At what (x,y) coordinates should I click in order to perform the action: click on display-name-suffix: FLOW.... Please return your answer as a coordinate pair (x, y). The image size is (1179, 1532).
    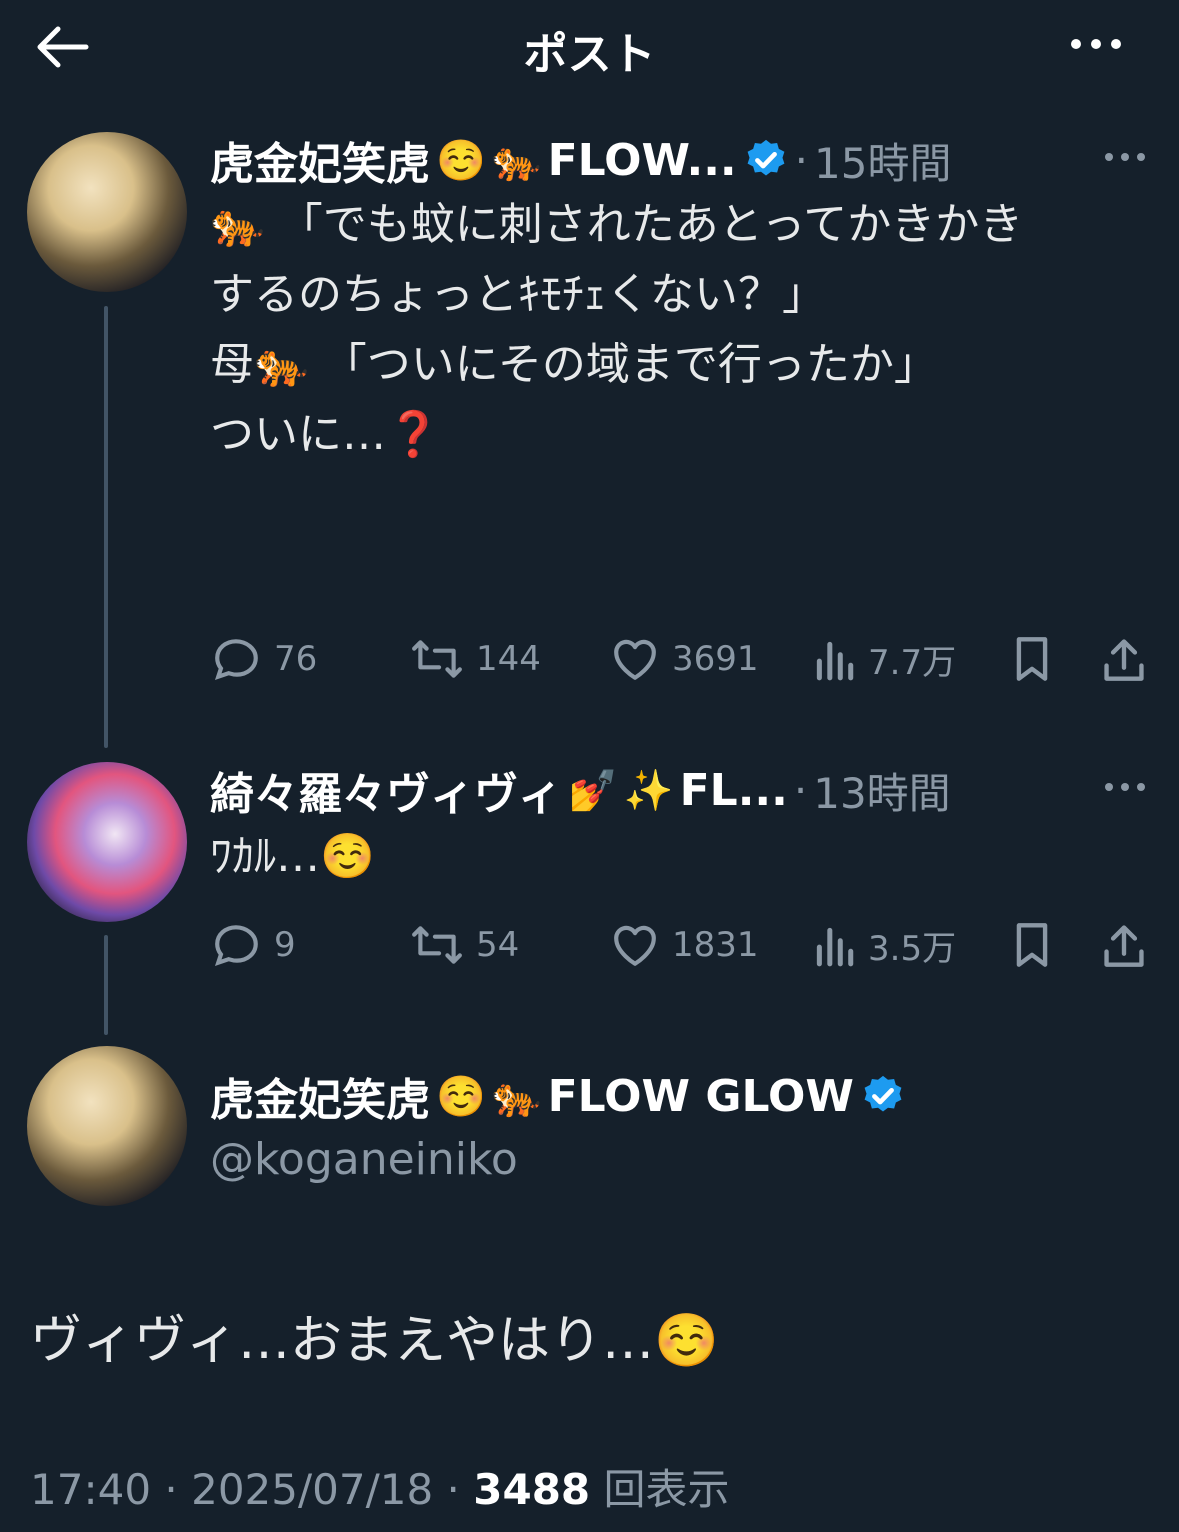
    Looking at the image, I should click on (642, 160).